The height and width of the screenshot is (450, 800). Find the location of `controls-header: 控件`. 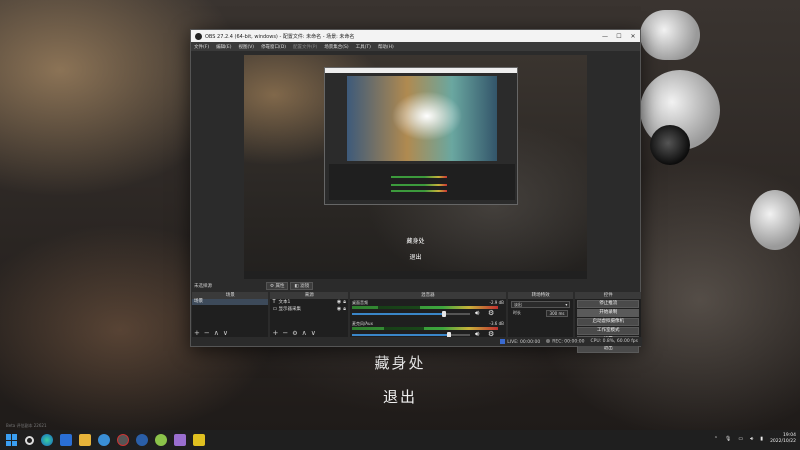

controls-header: 控件 is located at coordinates (608, 295).